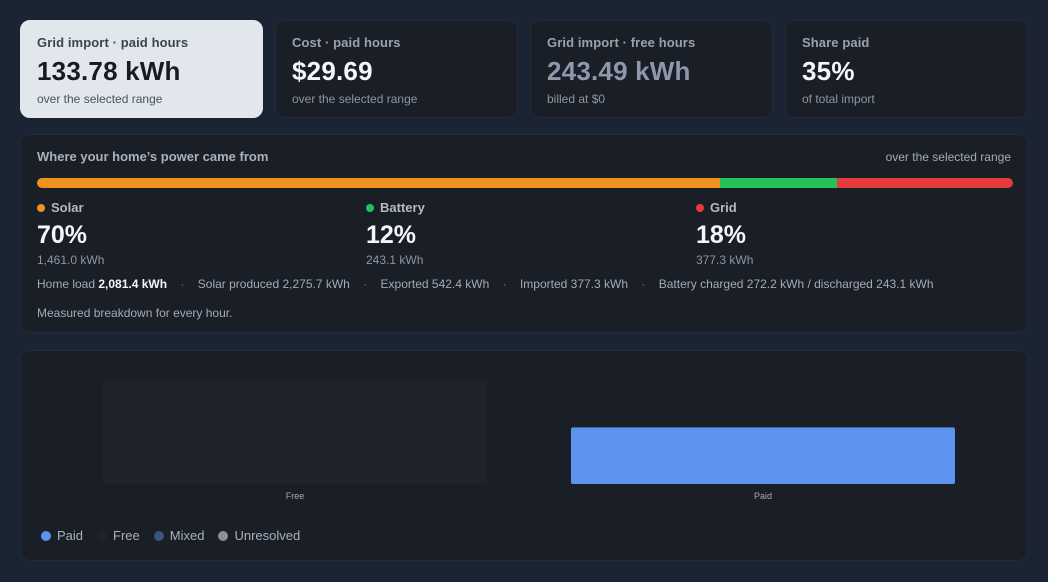  Describe the element at coordinates (113, 42) in the screenshot. I see `card-label: Grid import · paid hours` at that location.